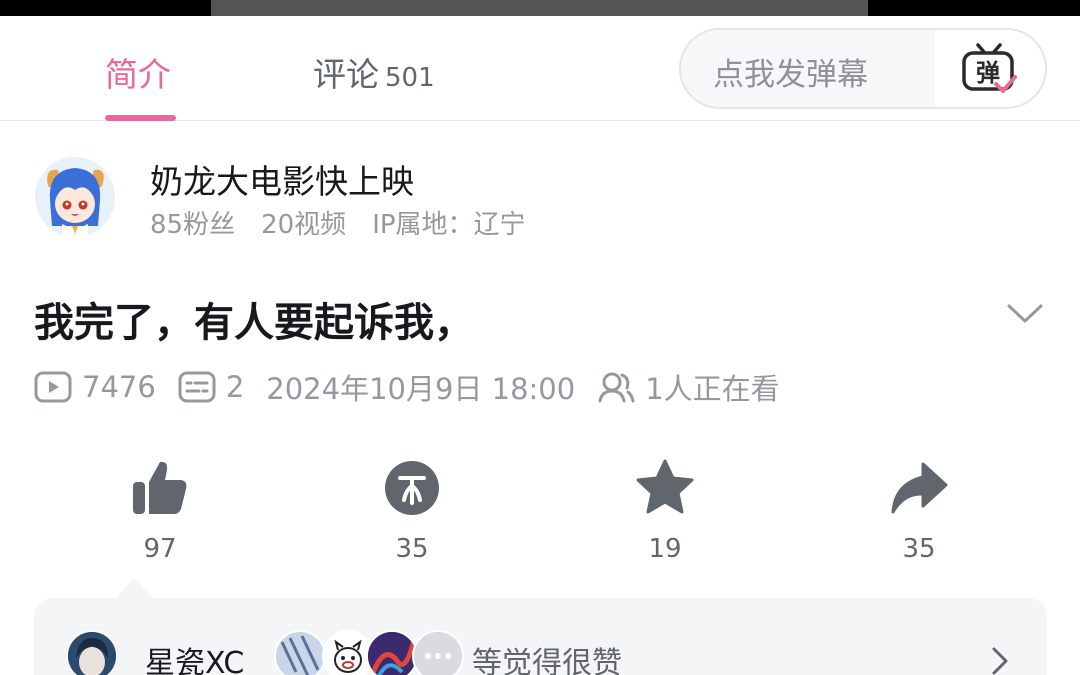  What do you see at coordinates (919, 488) in the screenshot?
I see `share-icon` at bounding box center [919, 488].